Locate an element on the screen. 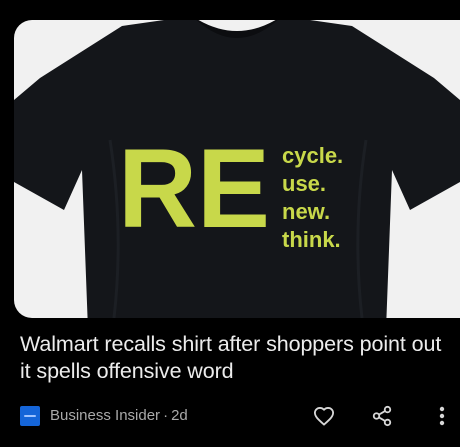  shirt-print-word: new. is located at coordinates (306, 211).